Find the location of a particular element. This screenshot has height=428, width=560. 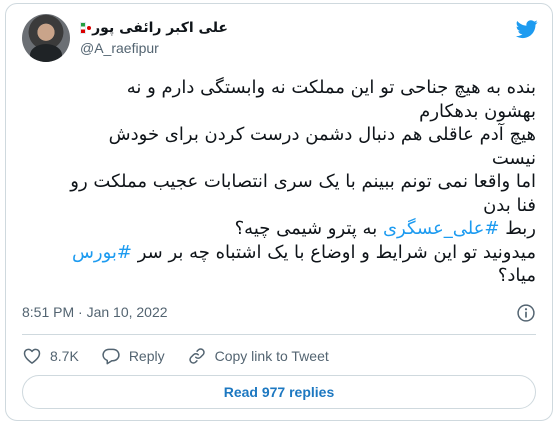

hashtag-link: #علی_عسگری is located at coordinates (441, 228).